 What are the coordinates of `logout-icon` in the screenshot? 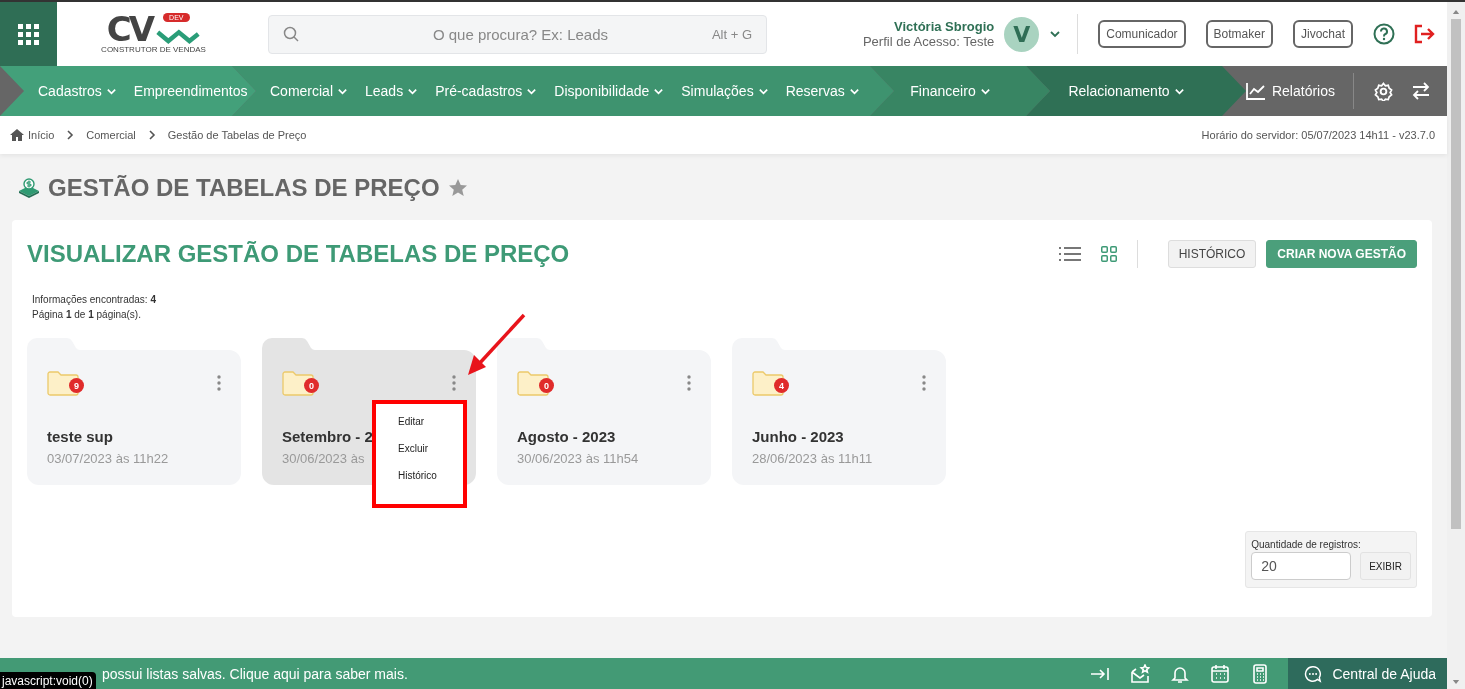 It's located at (1424, 34).